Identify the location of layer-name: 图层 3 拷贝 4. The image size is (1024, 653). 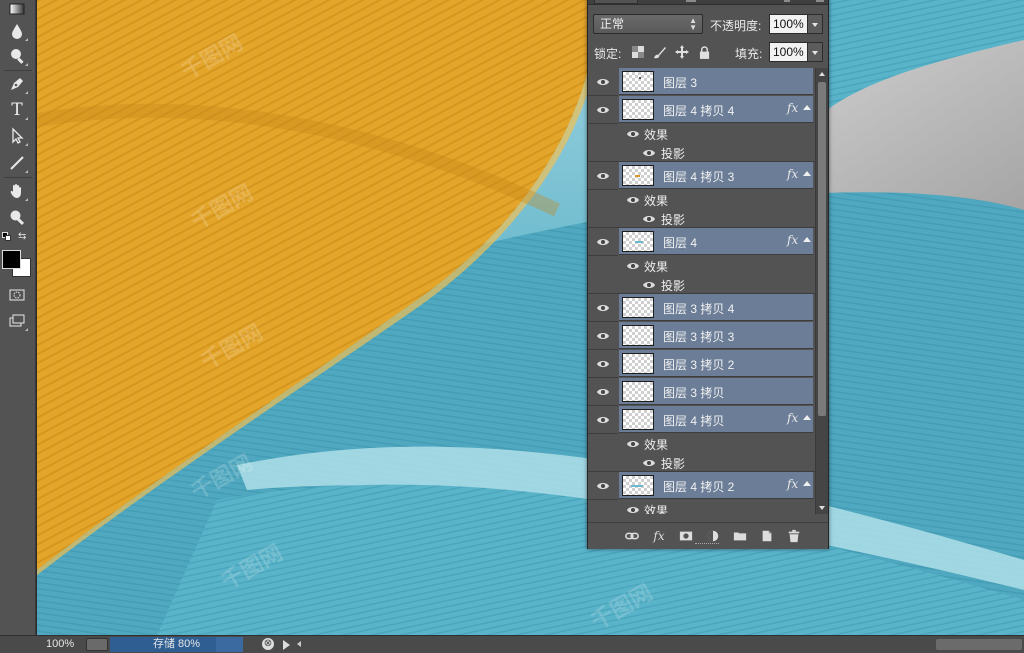
(699, 309).